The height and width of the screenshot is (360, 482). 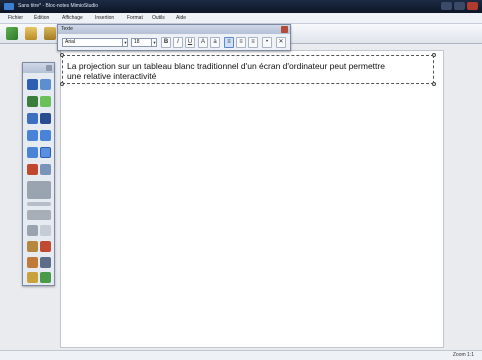 What do you see at coordinates (135, 18) in the screenshot?
I see `menu-format: Format` at bounding box center [135, 18].